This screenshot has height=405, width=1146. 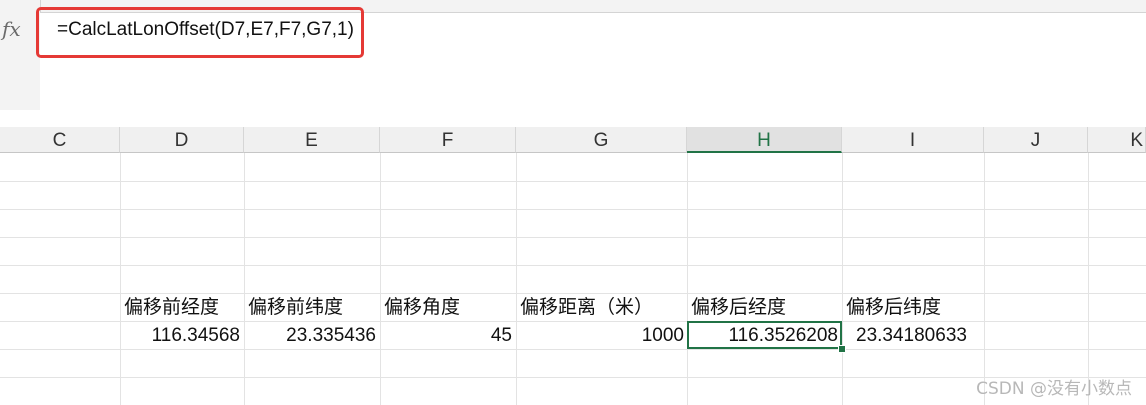 What do you see at coordinates (312, 140) in the screenshot?
I see `column-header-e: E` at bounding box center [312, 140].